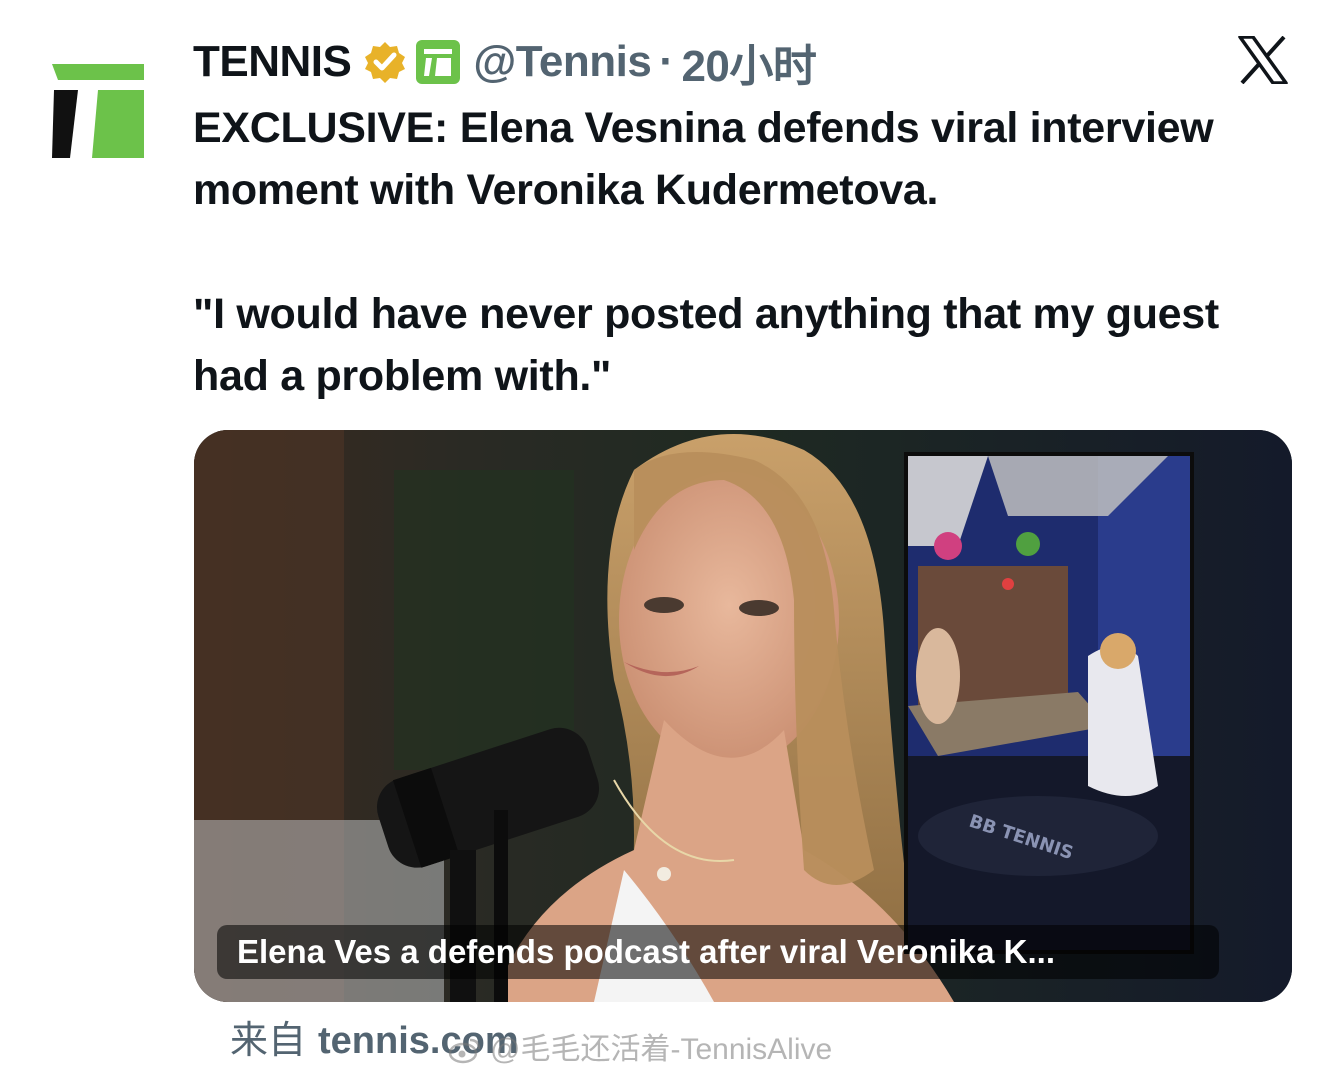 This screenshot has width=1320, height=1081. Describe the element at coordinates (748, 62) in the screenshot. I see `timestamp: 20小时` at that location.